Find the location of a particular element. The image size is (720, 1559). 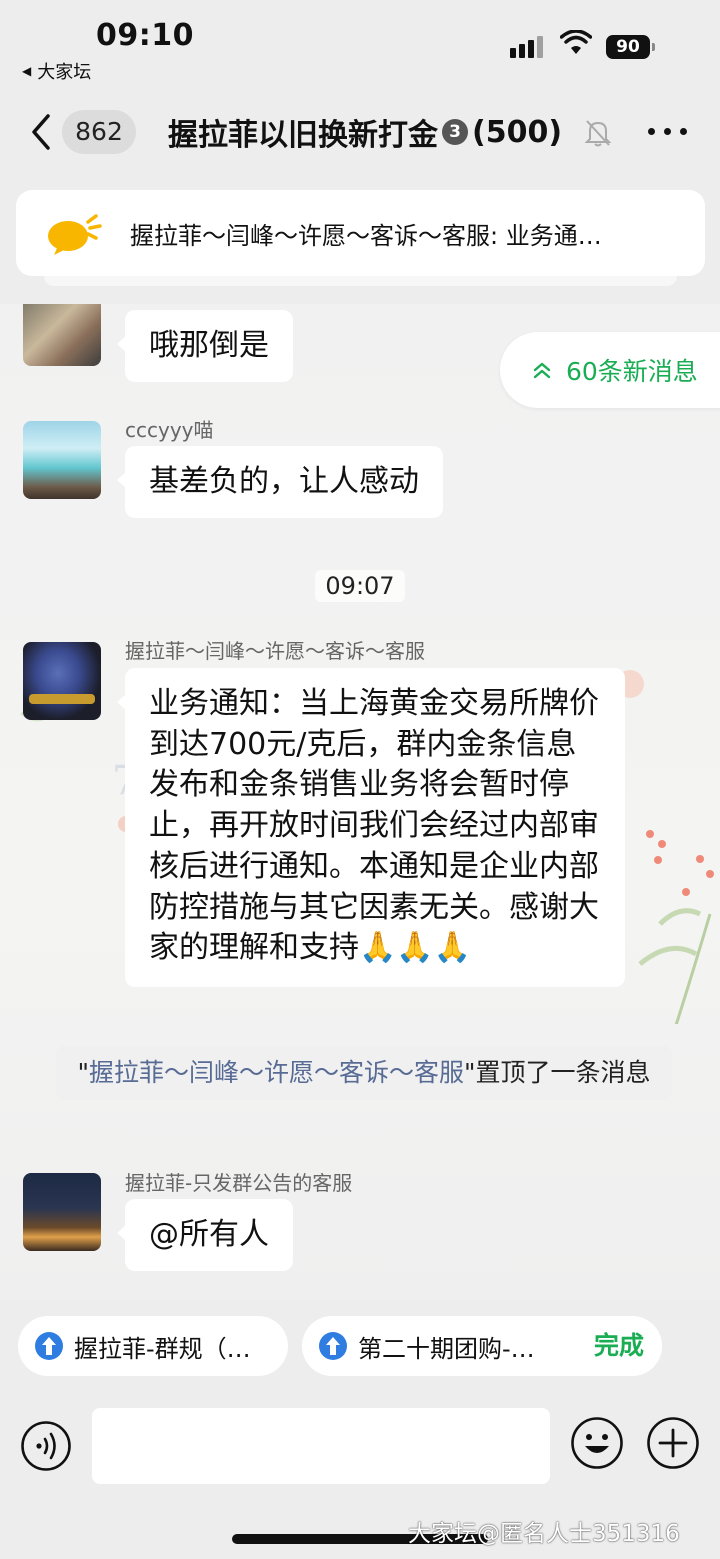

chat-title: 握拉菲以旧换新打金 3 (500) is located at coordinates (365, 132).